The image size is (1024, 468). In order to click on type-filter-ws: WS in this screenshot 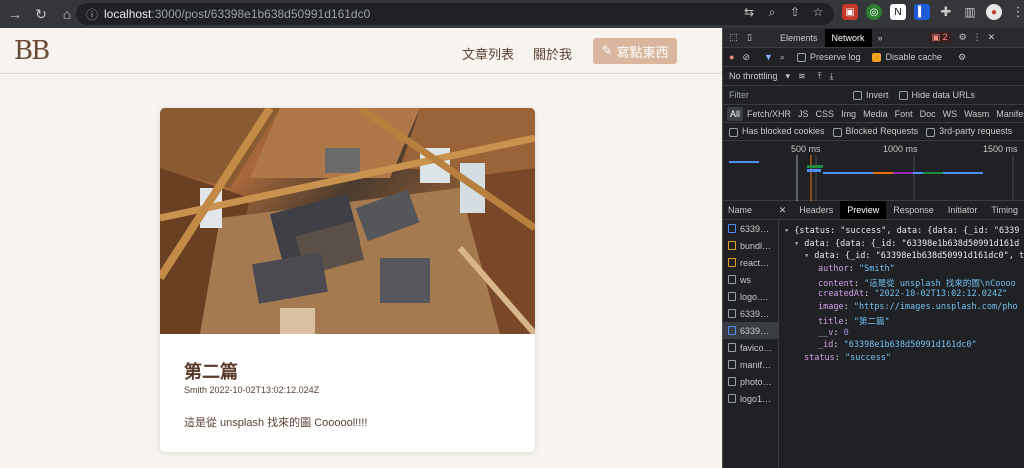, I will do `click(950, 114)`.